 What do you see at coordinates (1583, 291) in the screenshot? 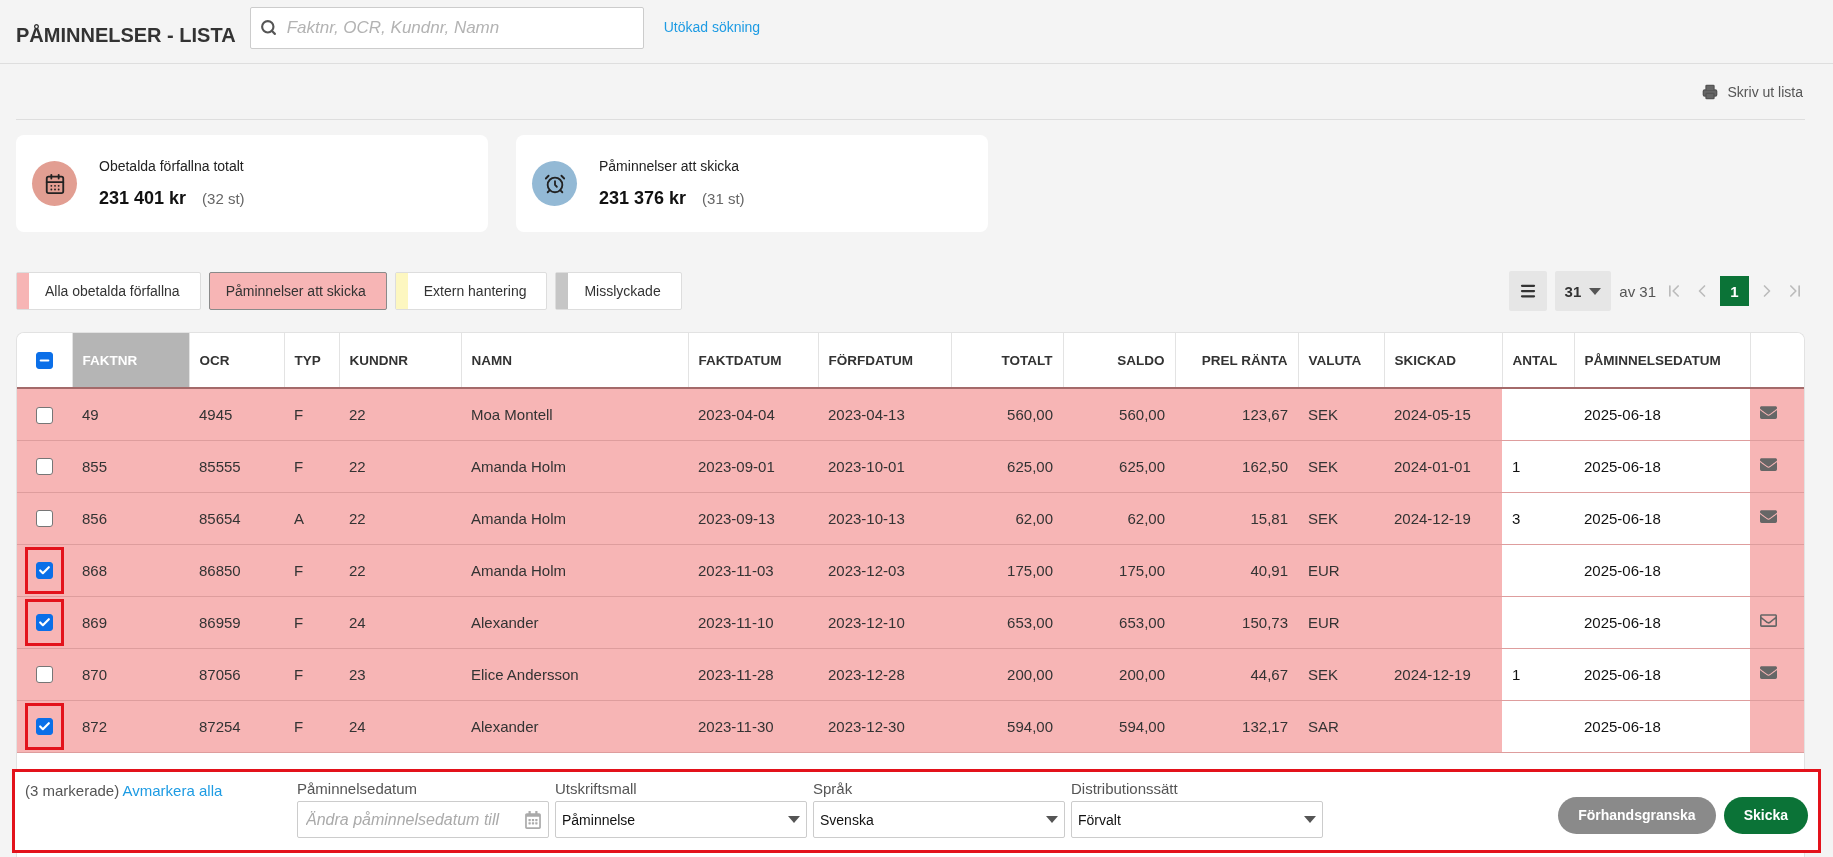
I see `page-size-select: 31` at bounding box center [1583, 291].